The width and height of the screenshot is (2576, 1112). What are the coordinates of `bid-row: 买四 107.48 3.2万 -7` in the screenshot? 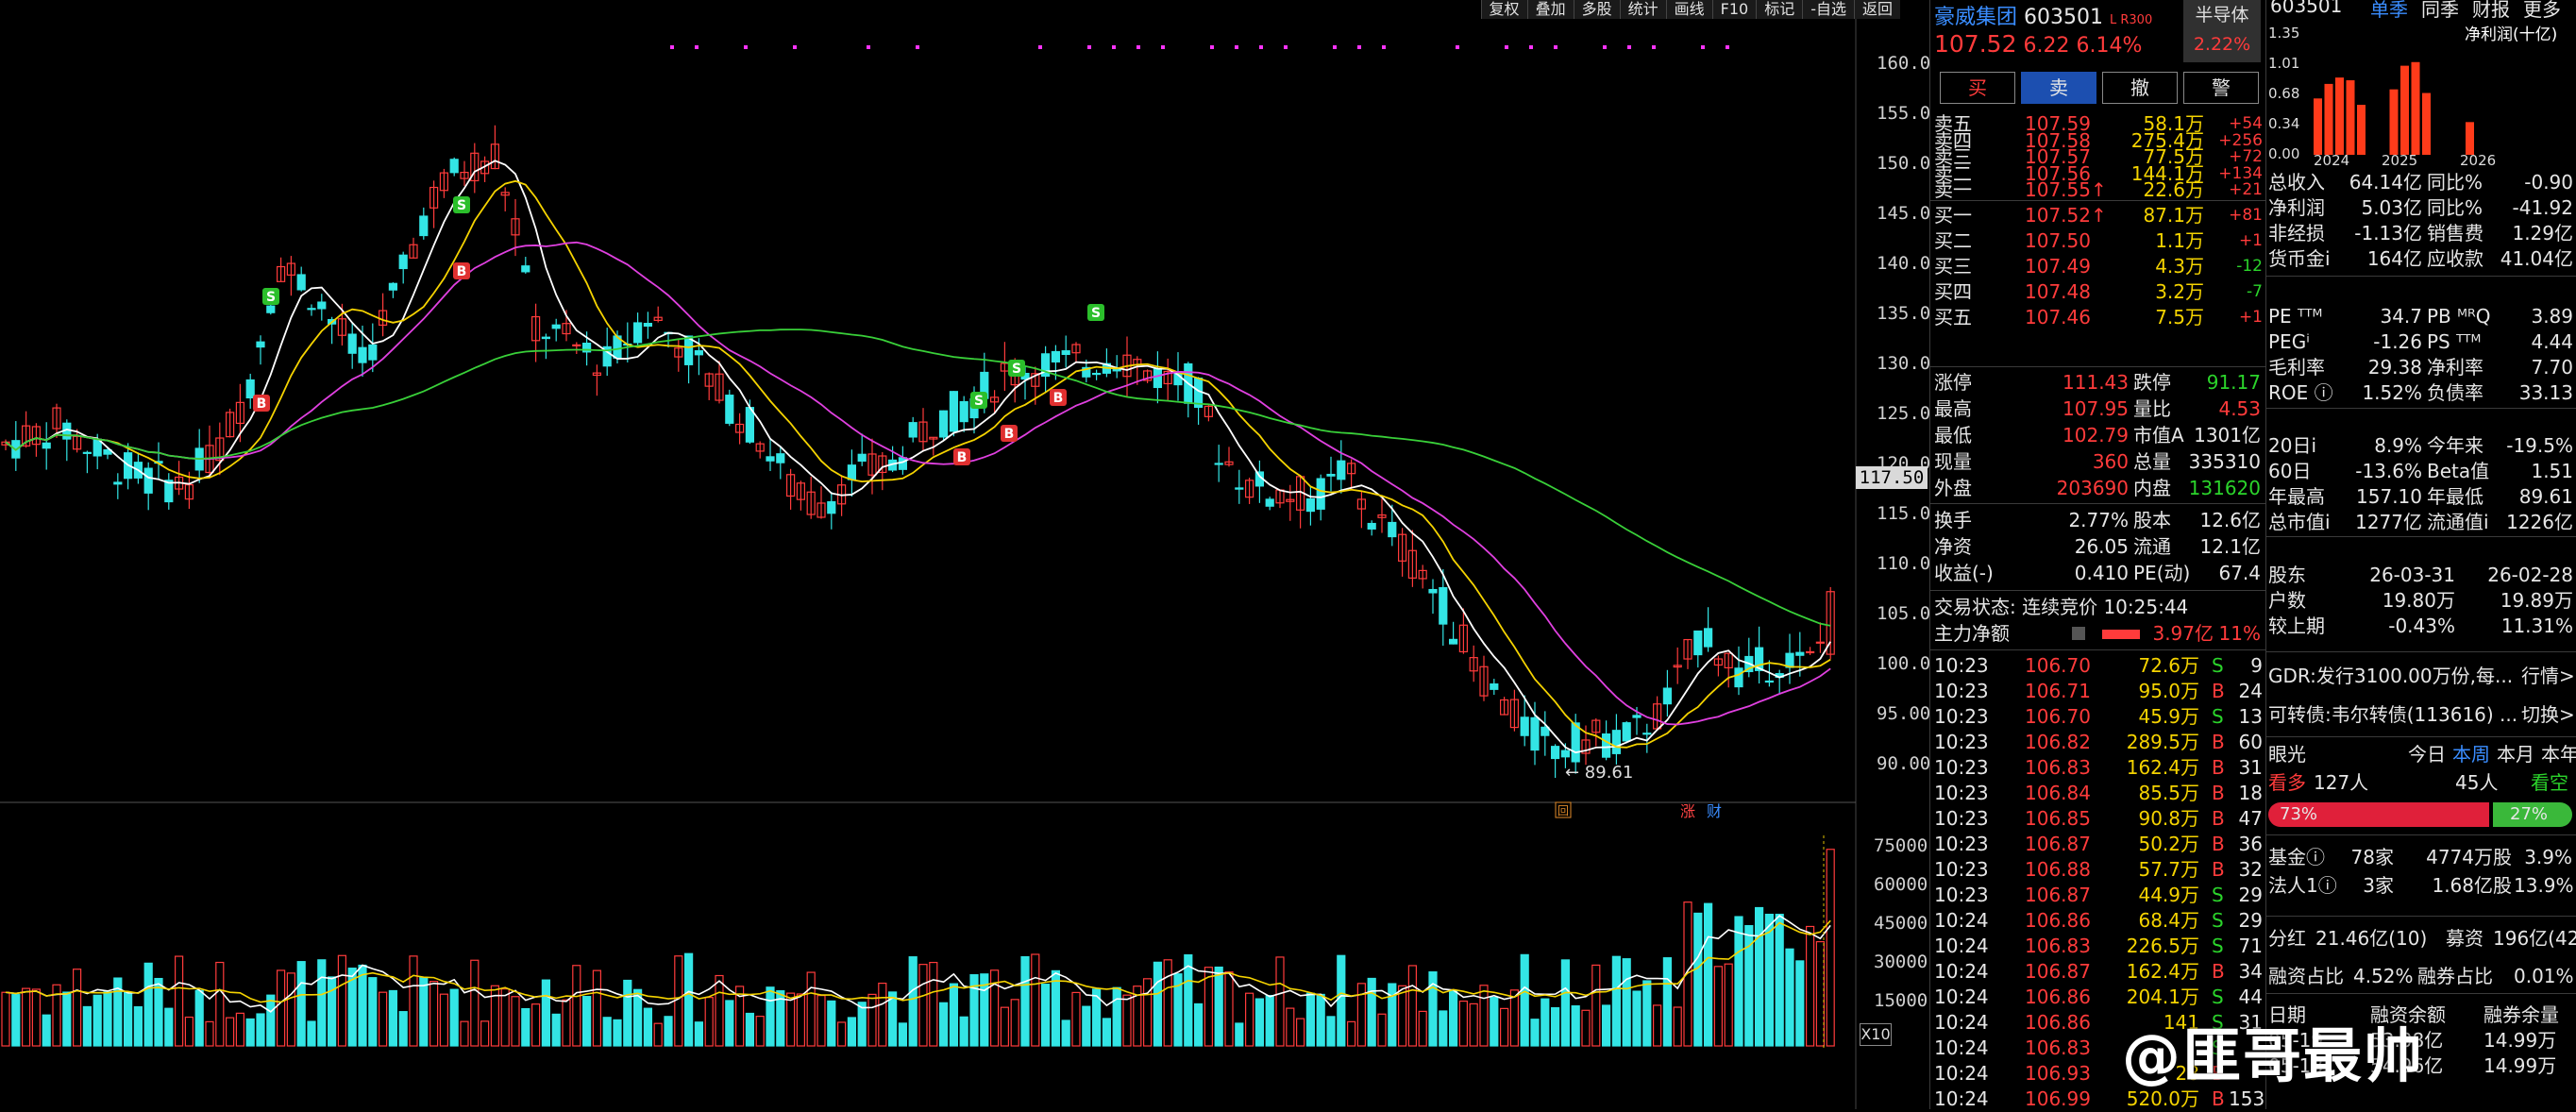 It's located at (2098, 292).